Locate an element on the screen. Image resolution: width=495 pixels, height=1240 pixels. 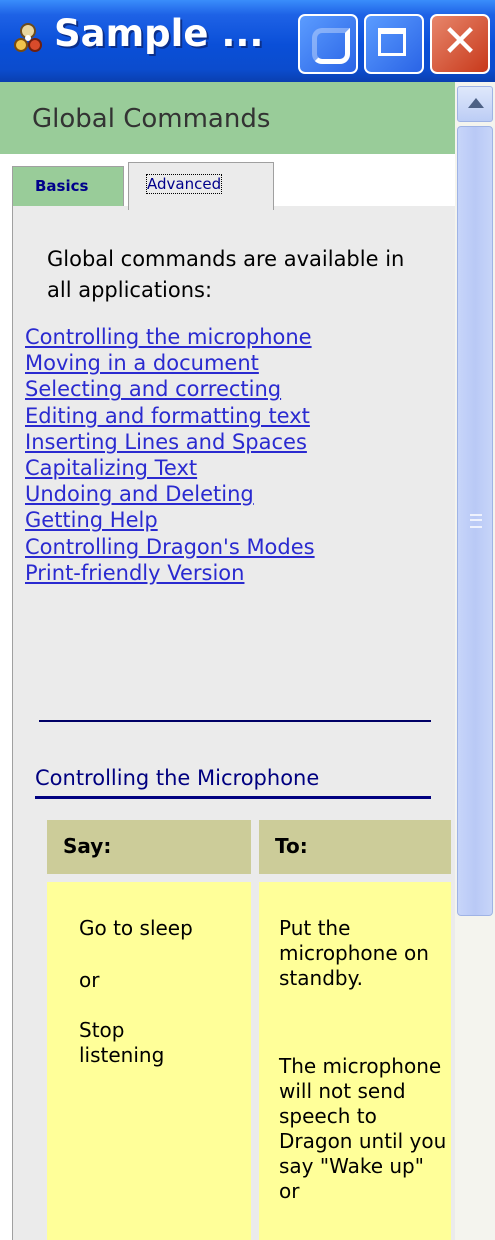
section-divider is located at coordinates (235, 721).